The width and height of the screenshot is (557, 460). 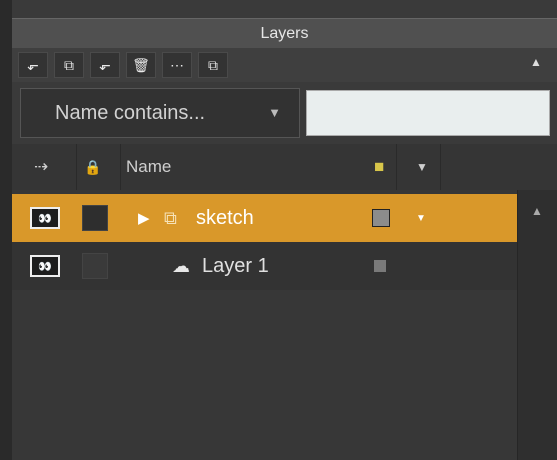 I want to click on layers-header: ⇢ 🔒 Name ■ ▼, so click(x=284, y=167).